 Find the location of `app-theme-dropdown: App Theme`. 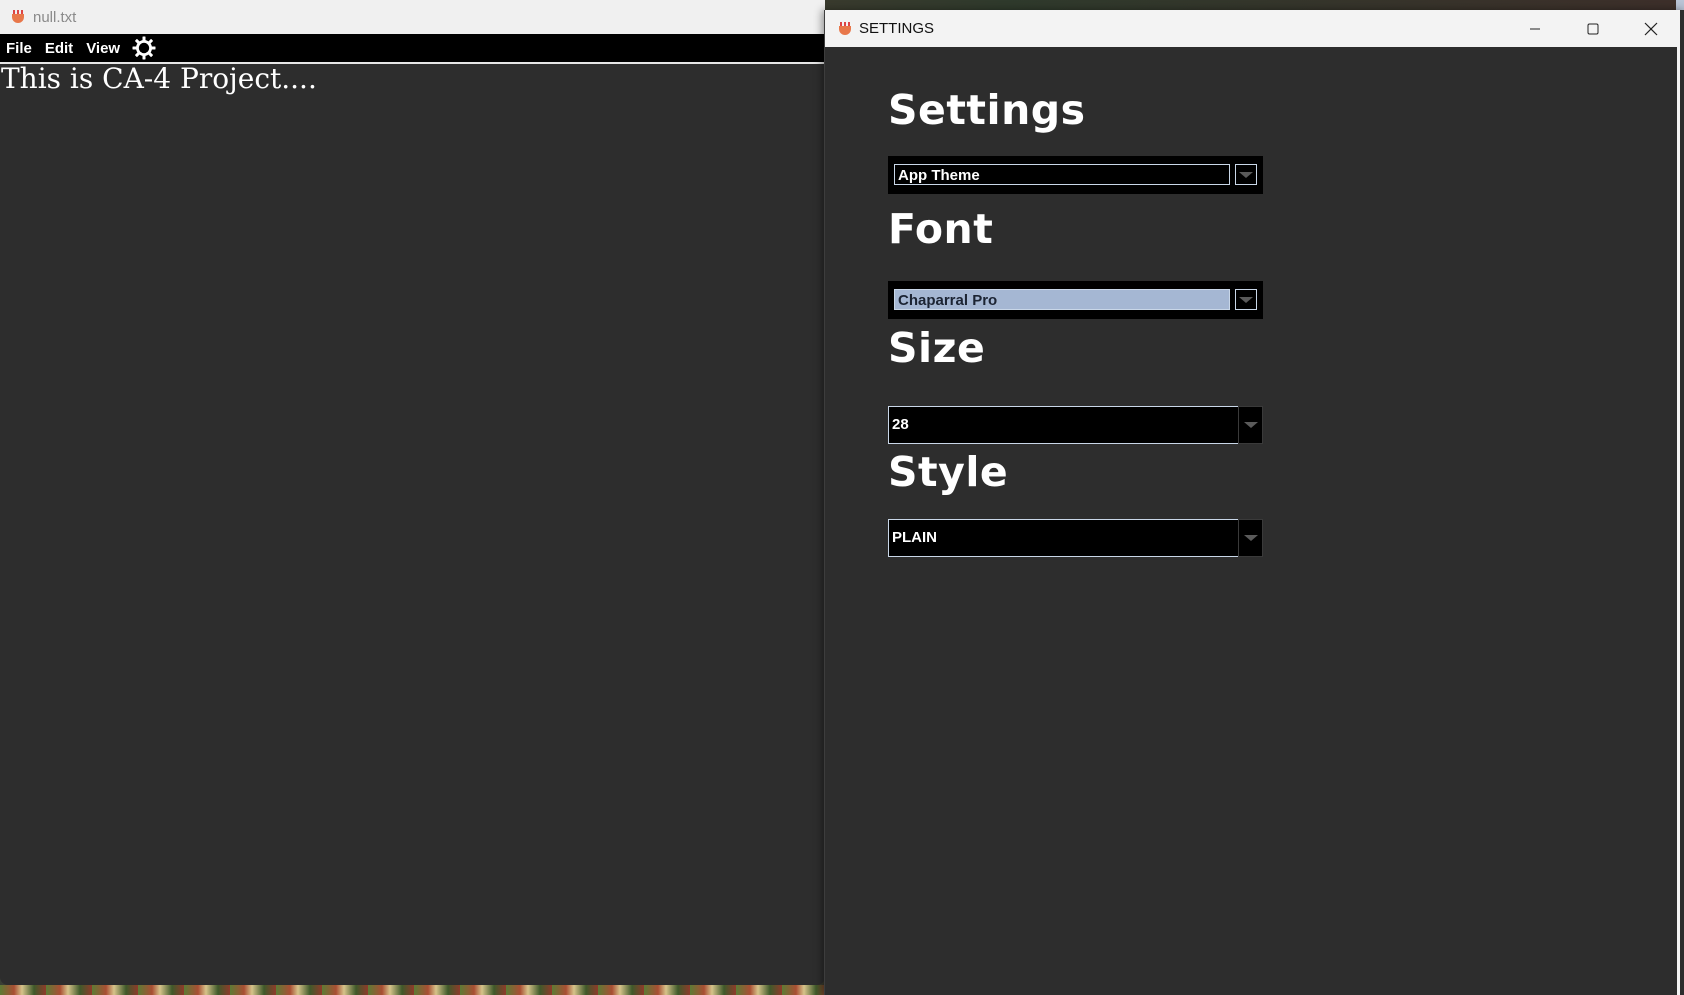

app-theme-dropdown: App Theme is located at coordinates (1075, 175).